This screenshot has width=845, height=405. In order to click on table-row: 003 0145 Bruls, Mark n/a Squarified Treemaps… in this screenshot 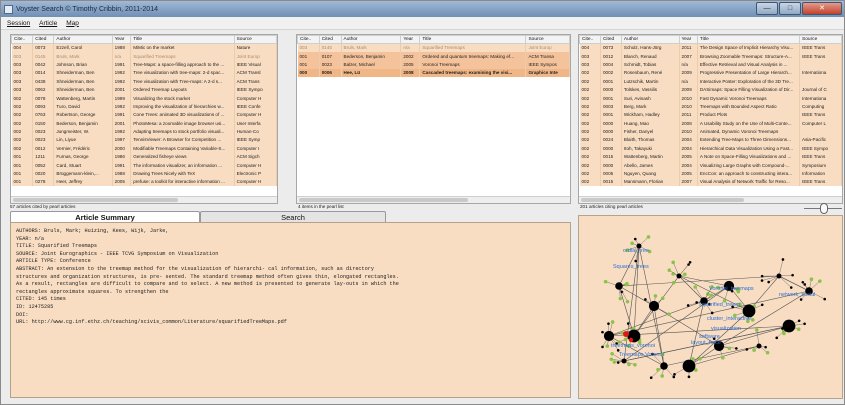, I will do `click(433, 47)`.